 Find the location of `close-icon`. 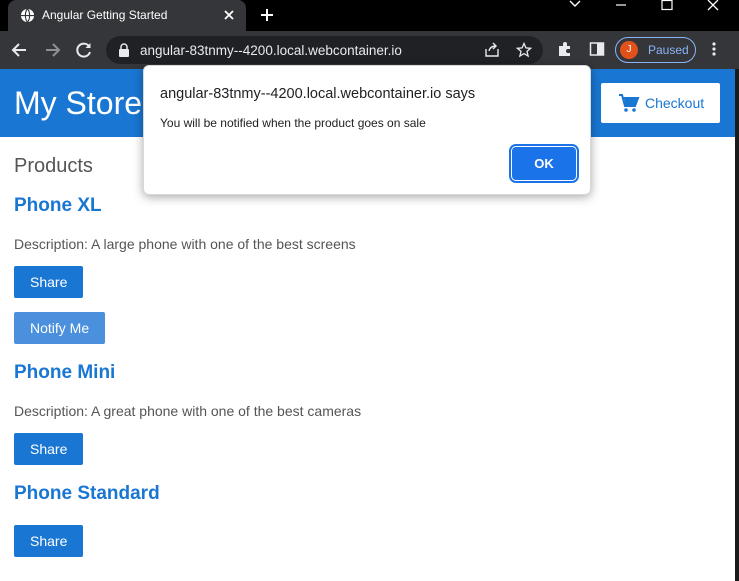

close-icon is located at coordinates (713, 5).